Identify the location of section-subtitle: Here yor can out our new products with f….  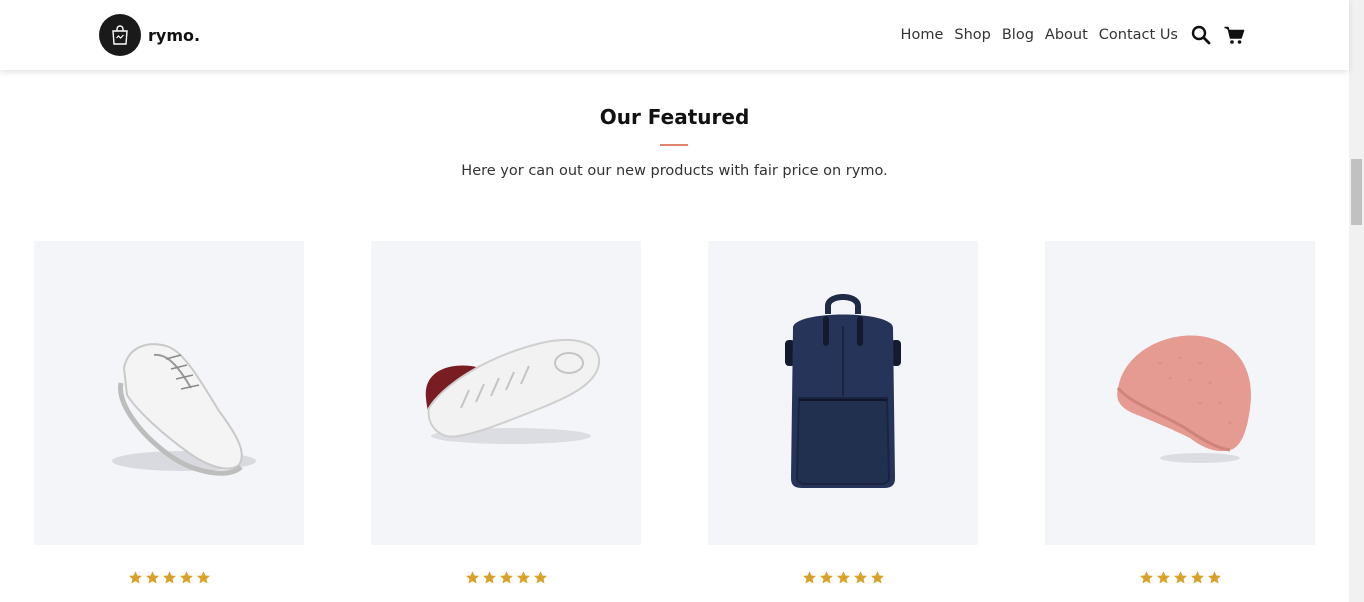
(674, 171).